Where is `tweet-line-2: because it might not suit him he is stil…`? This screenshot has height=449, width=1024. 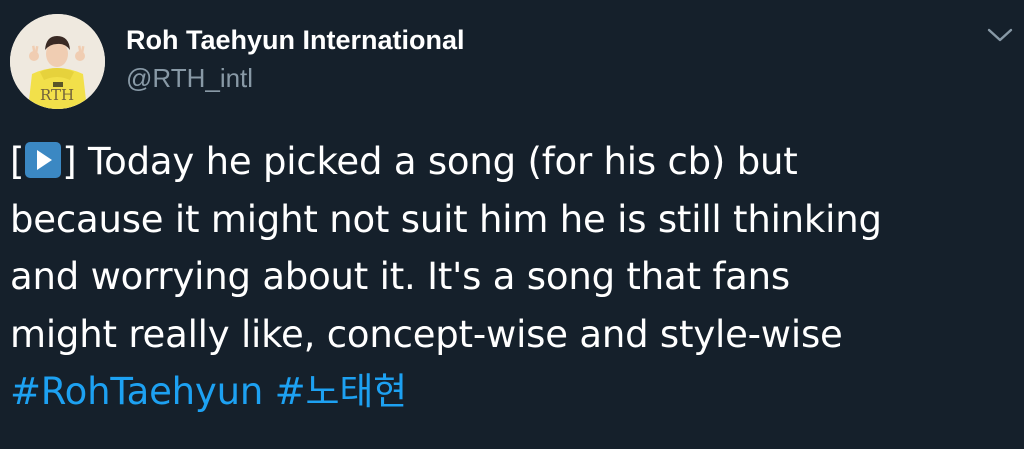 tweet-line-2: because it might not suit him he is stil… is located at coordinates (446, 219).